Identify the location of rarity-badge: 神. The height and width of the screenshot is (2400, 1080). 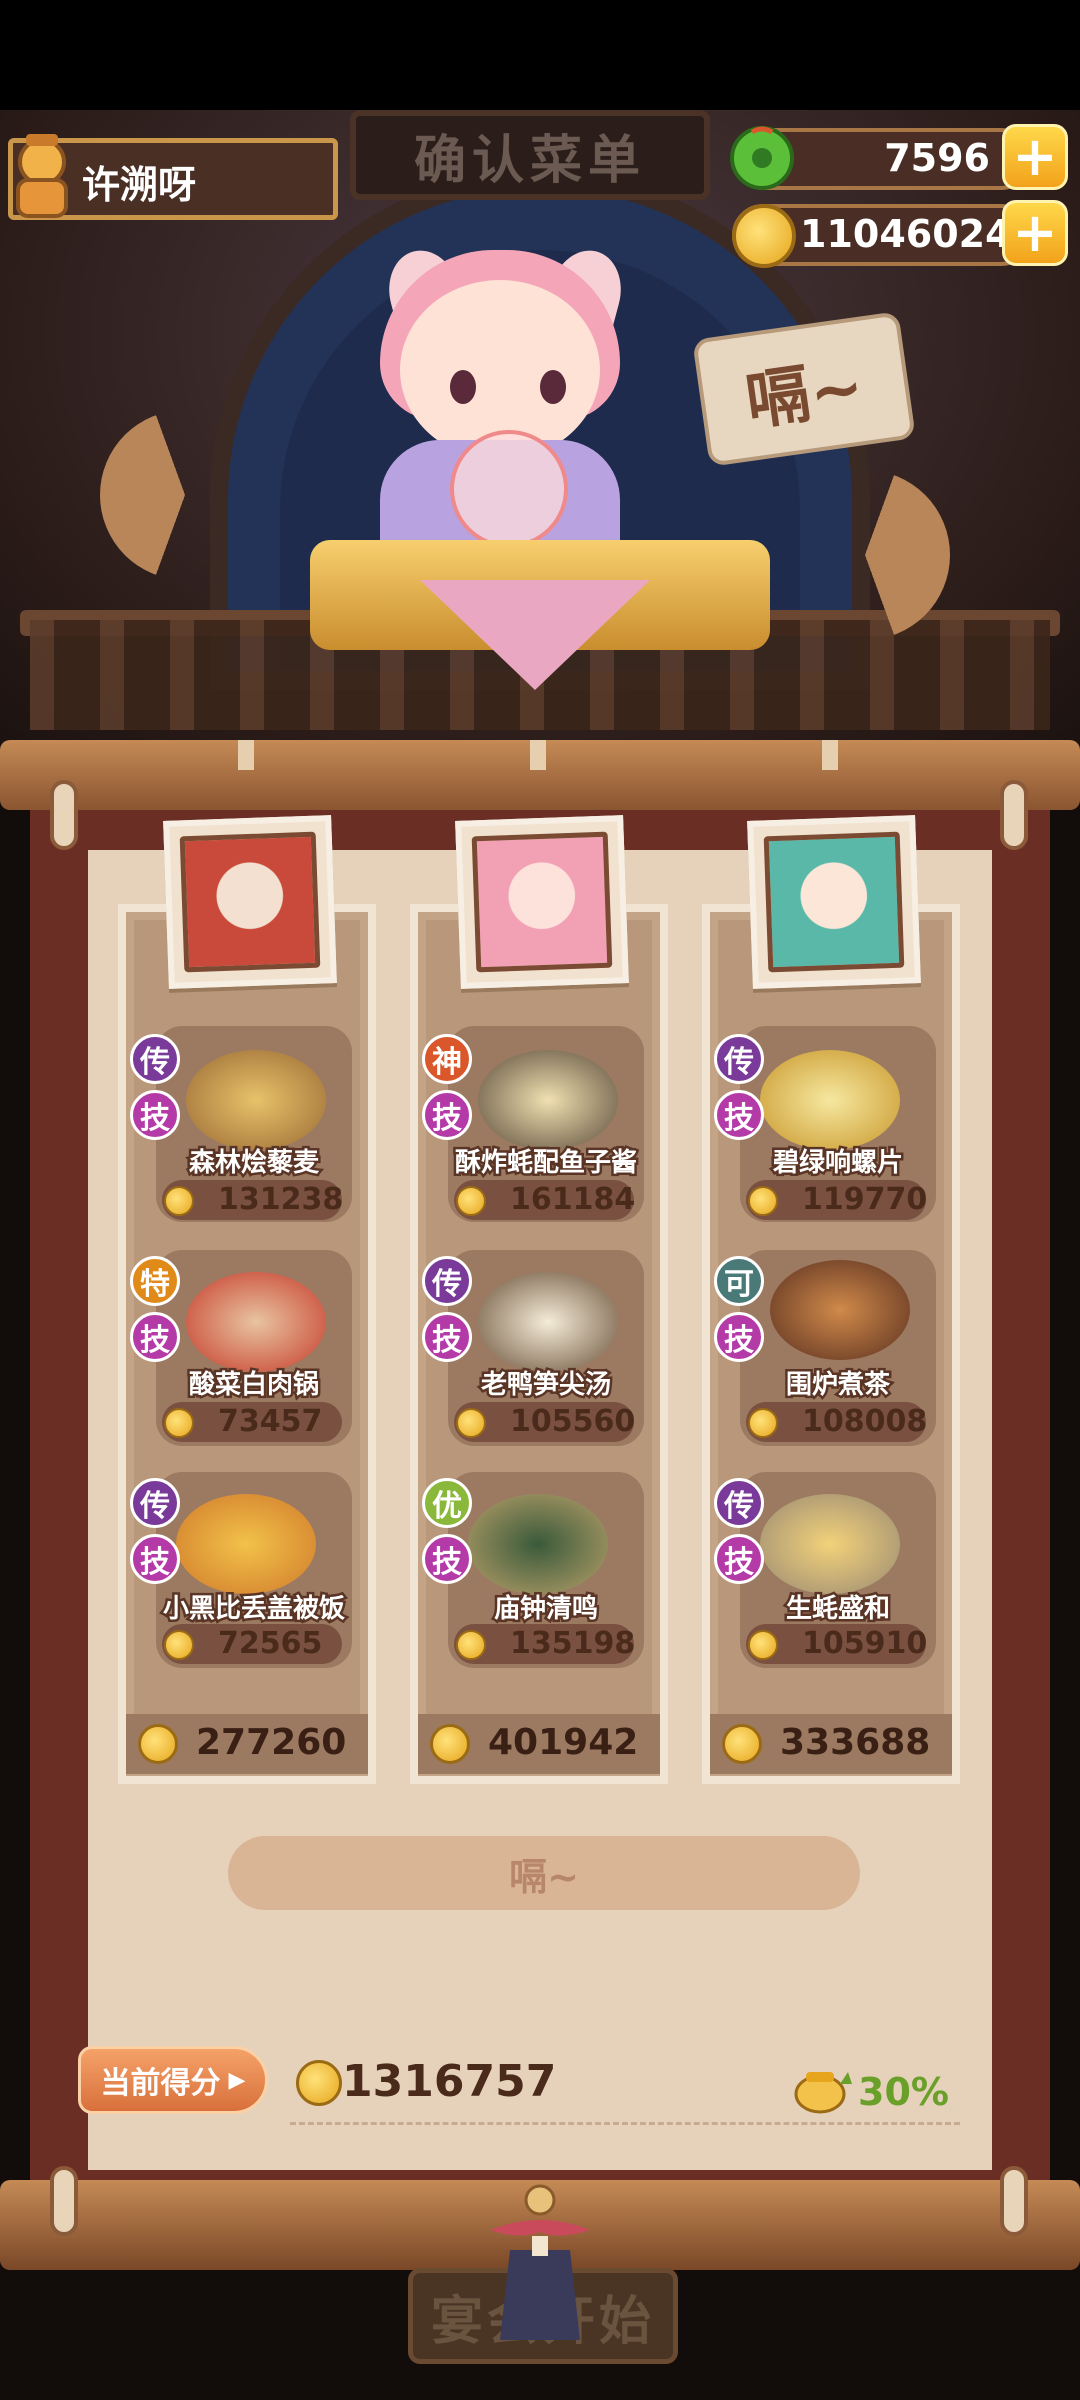
(447, 1059).